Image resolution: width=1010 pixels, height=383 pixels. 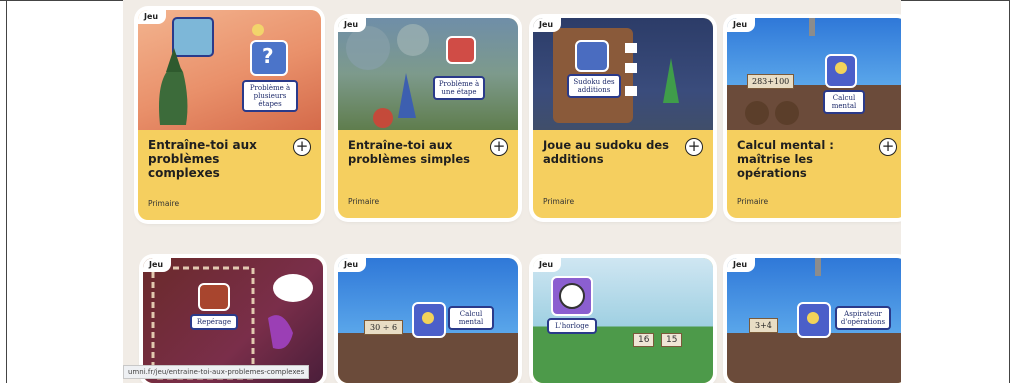 What do you see at coordinates (459, 88) in the screenshot?
I see `thumbnail-label: Problème à une étape` at bounding box center [459, 88].